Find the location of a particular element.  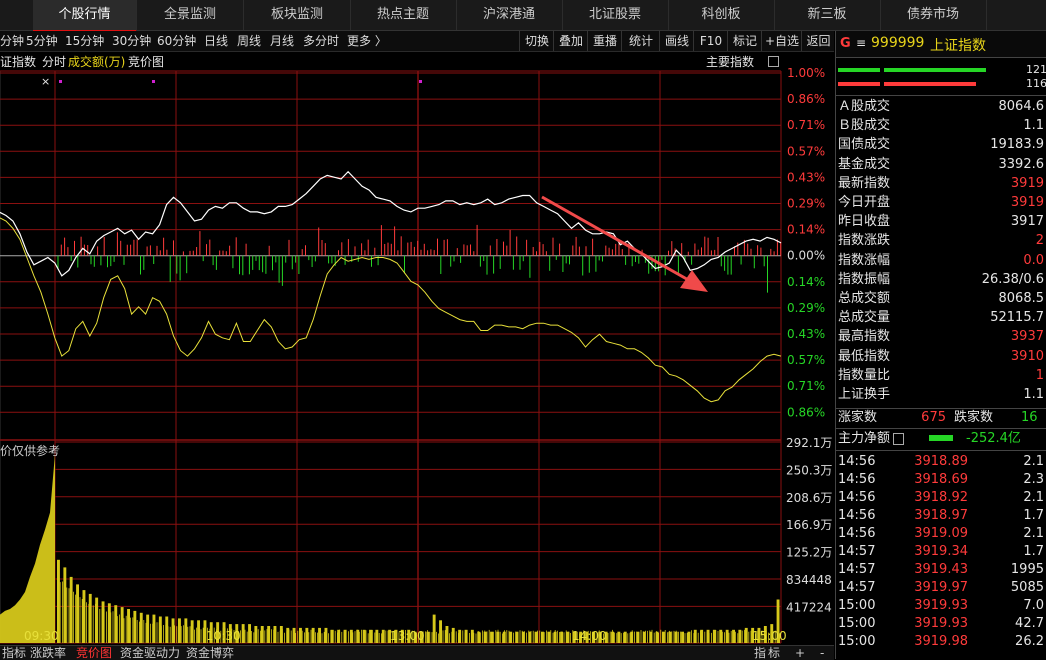

top-tab-7: 新三板 is located at coordinates (827, 15).